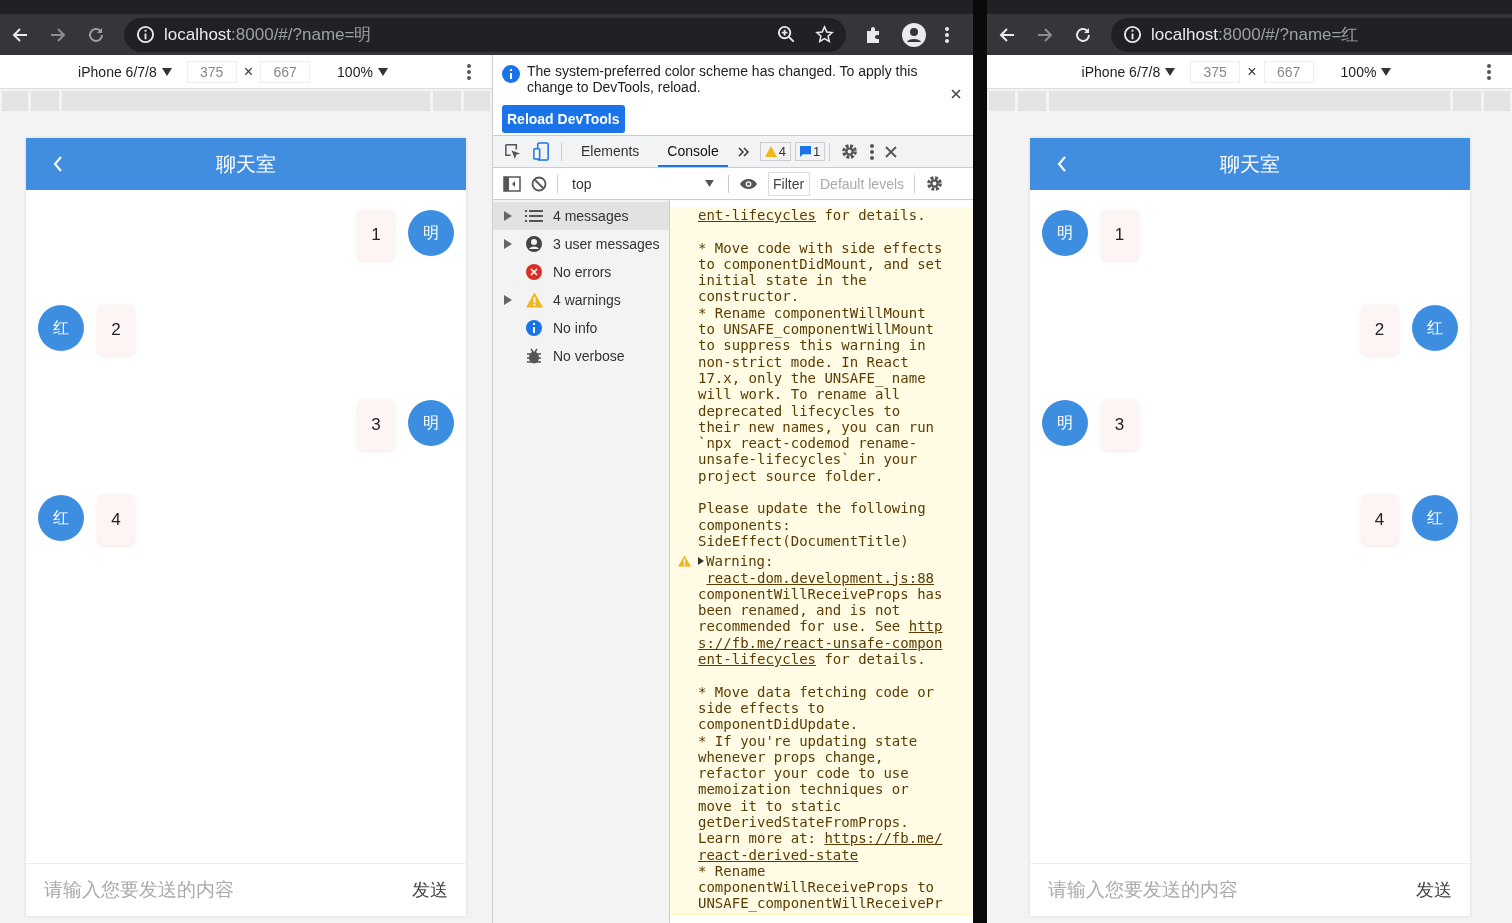 The height and width of the screenshot is (923, 1512). Describe the element at coordinates (563, 119) in the screenshot. I see `reload-devtools-button: Reload DevTools` at that location.